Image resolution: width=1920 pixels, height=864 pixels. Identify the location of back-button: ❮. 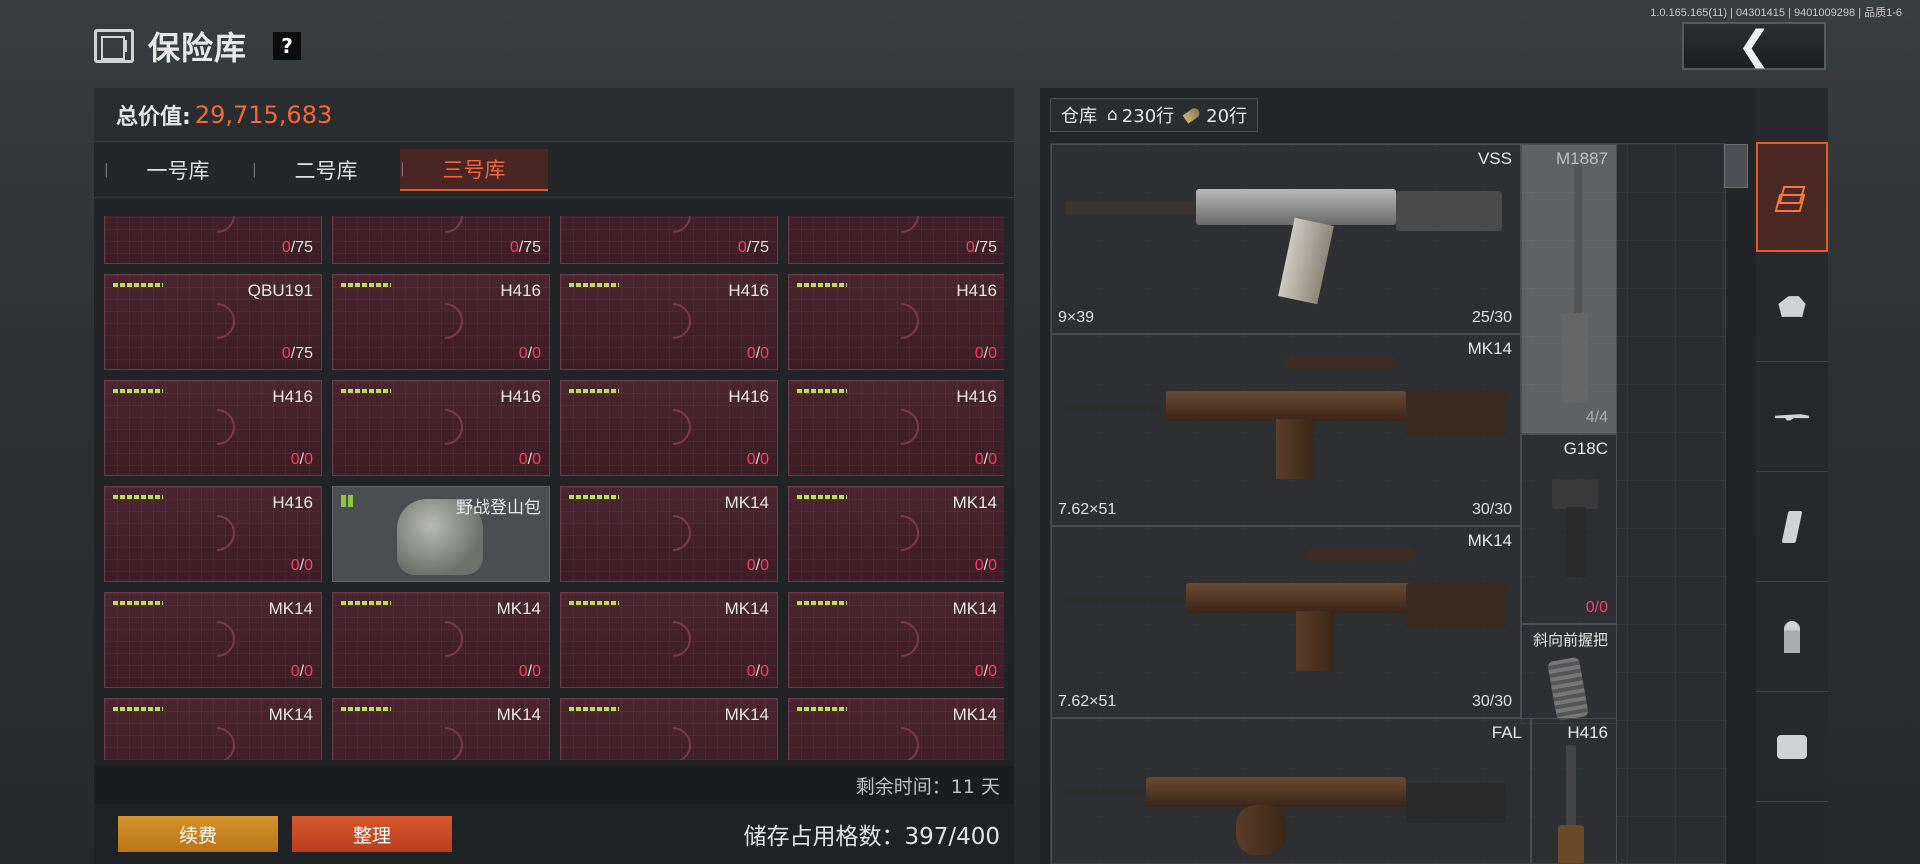
(1754, 46).